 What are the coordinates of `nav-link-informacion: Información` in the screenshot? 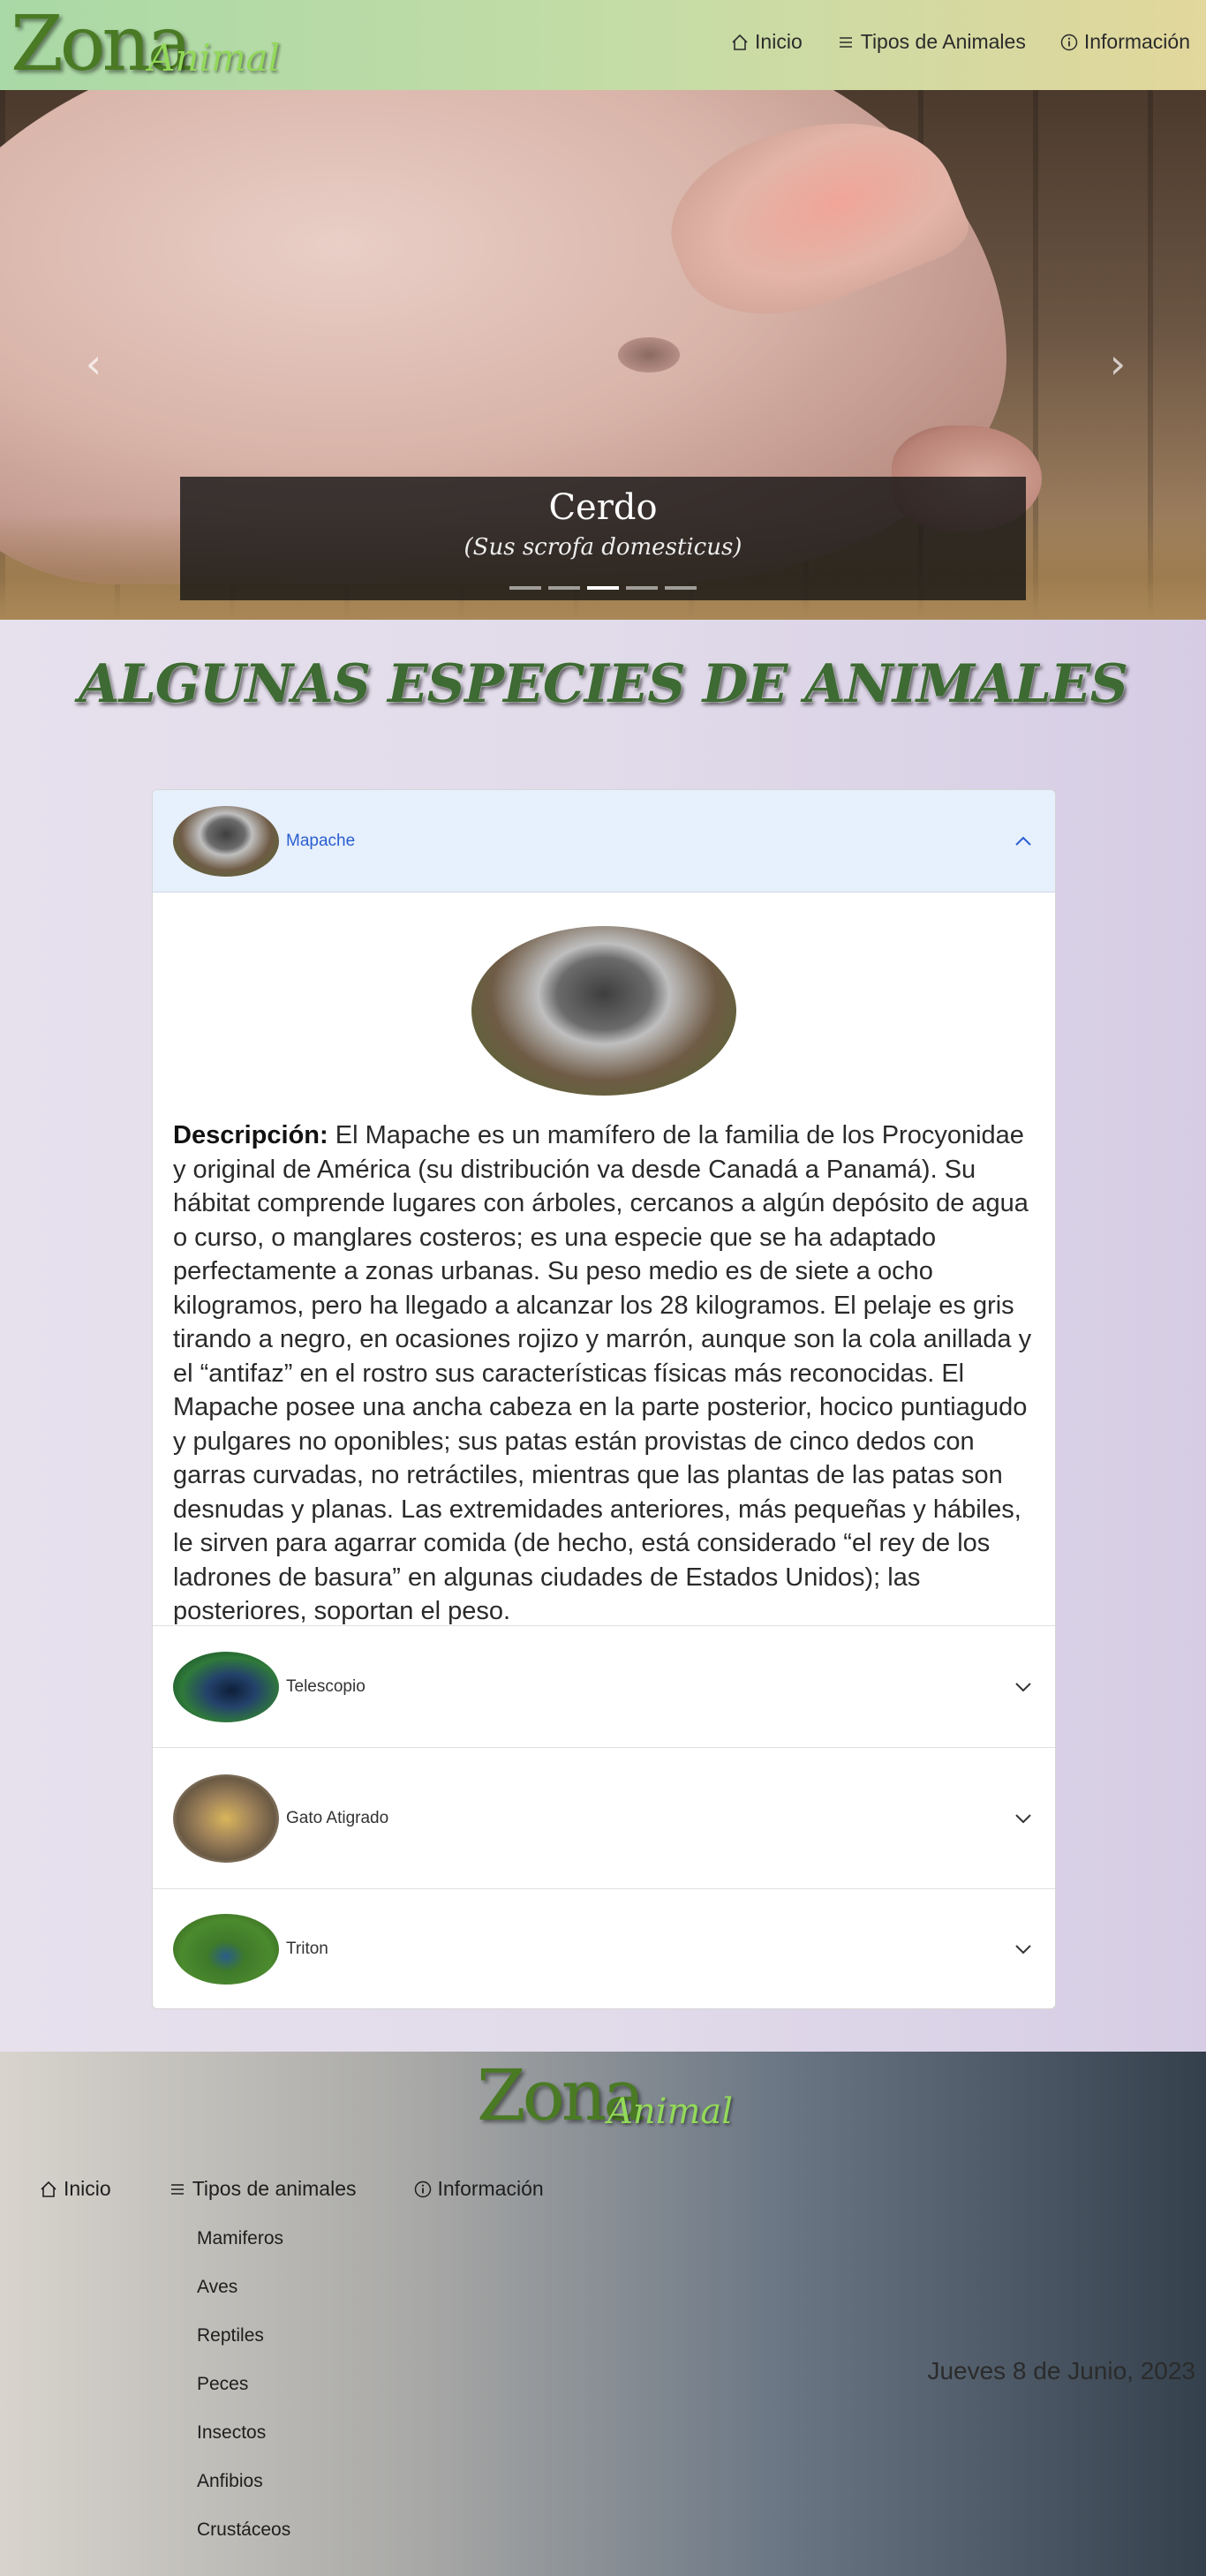 It's located at (1124, 42).